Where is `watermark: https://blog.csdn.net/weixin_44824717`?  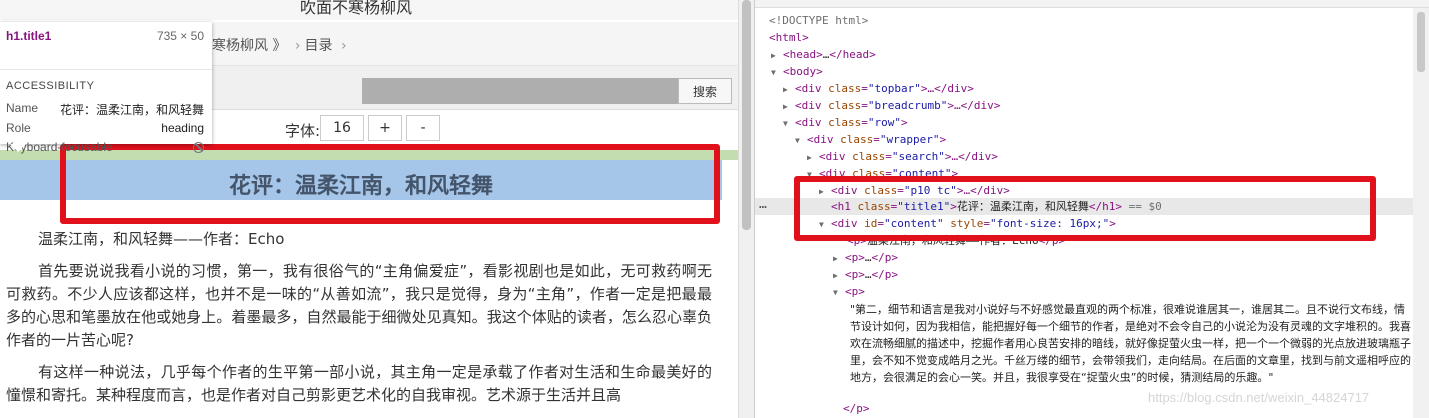
watermark: https://blog.csdn.net/weixin_44824717 is located at coordinates (1259, 397).